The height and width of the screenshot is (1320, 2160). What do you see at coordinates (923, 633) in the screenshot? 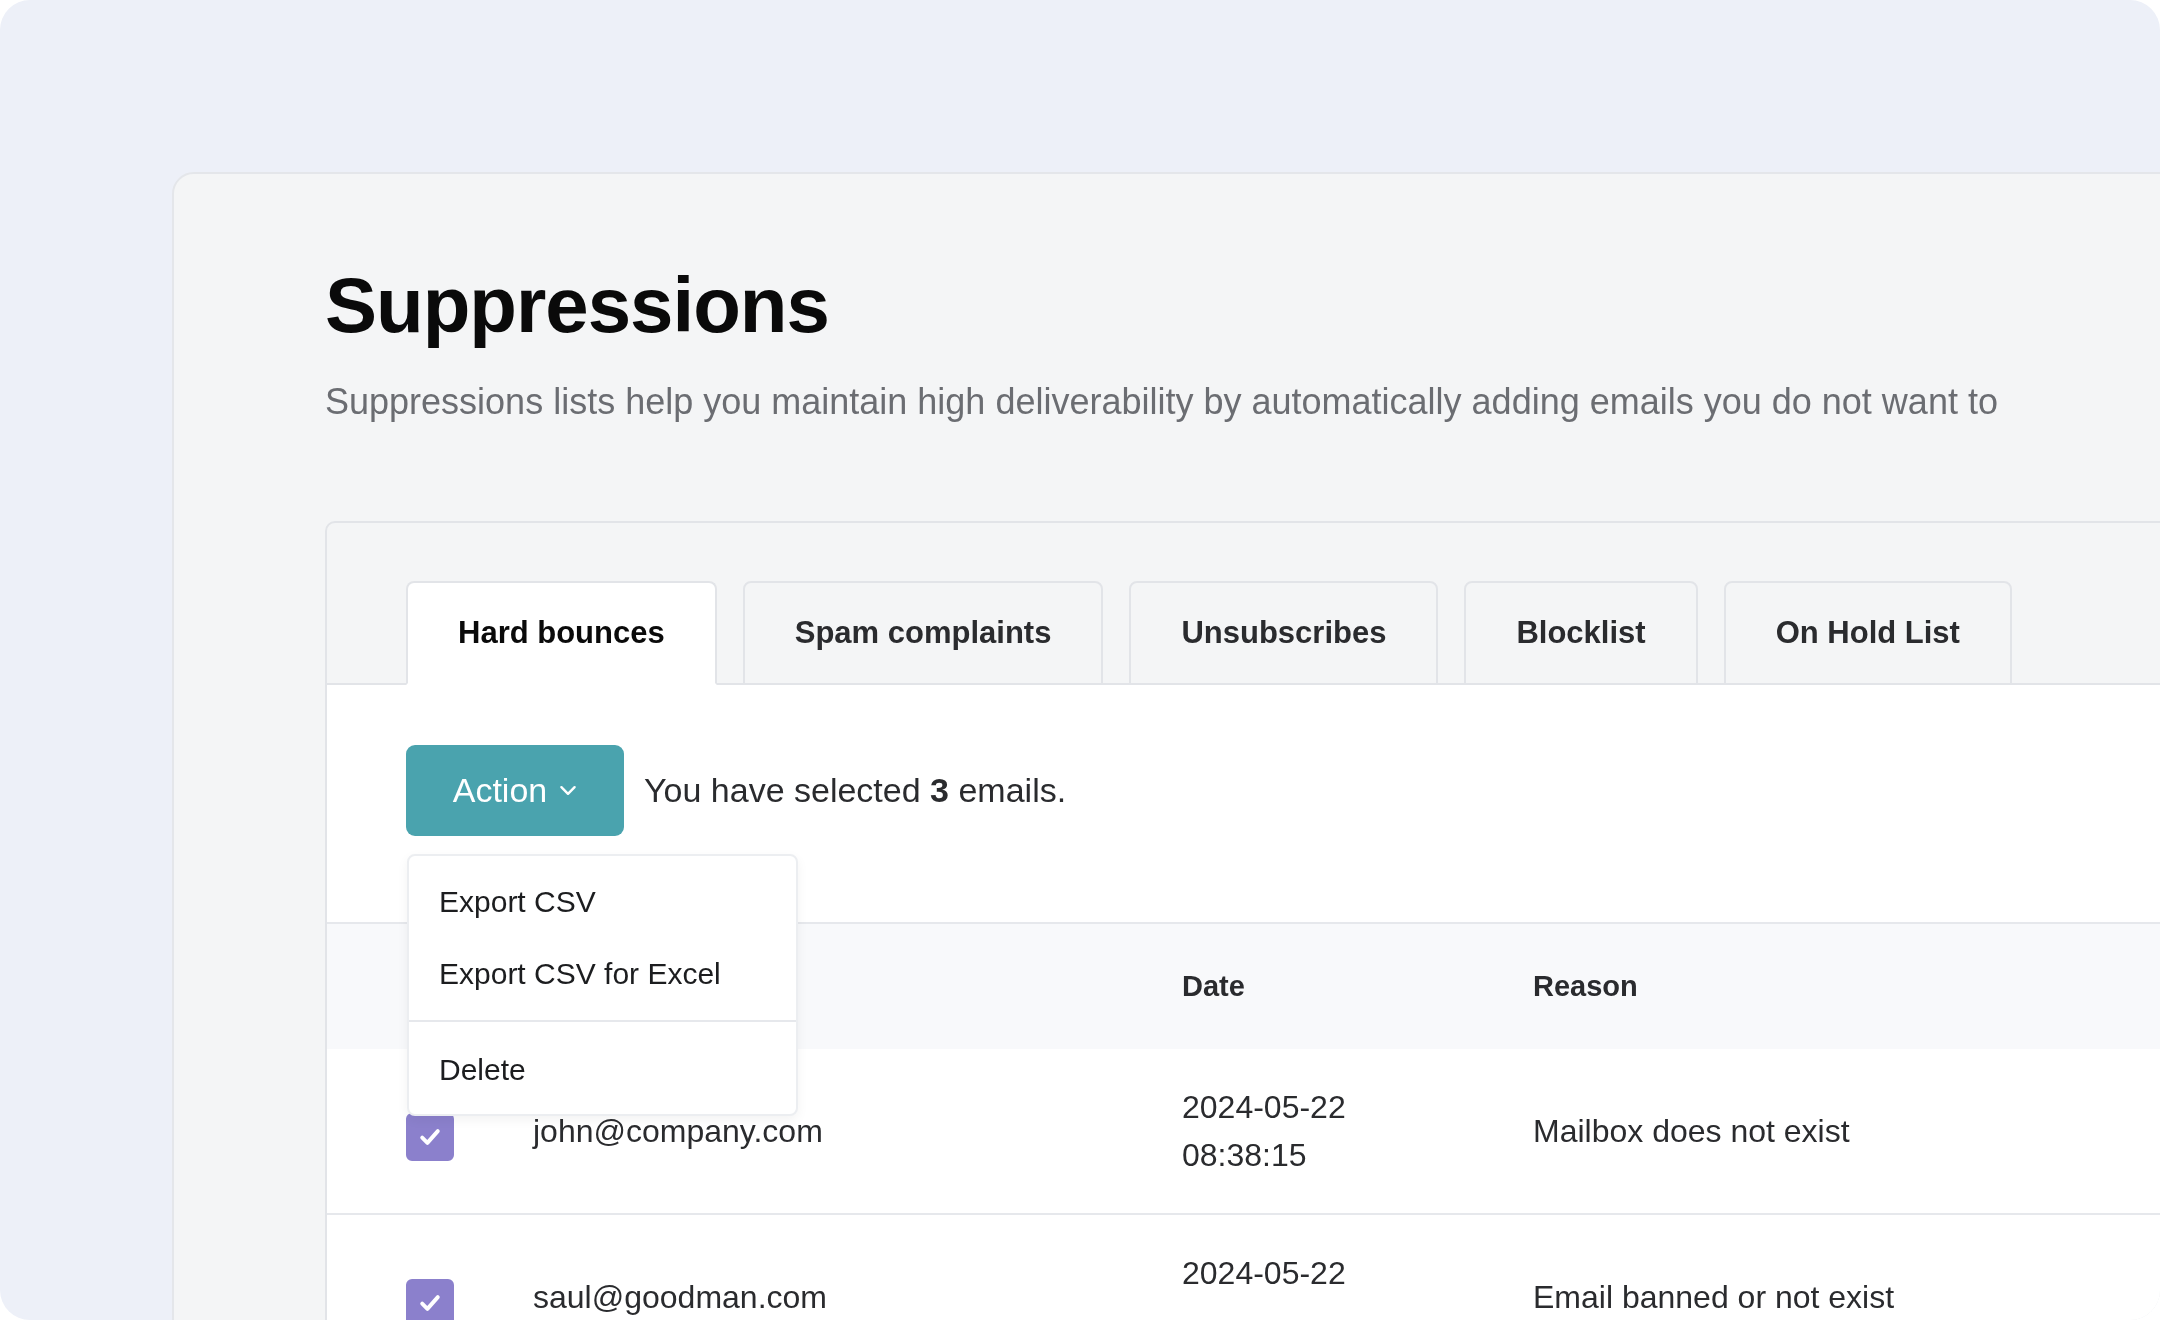
I see `tab: Spam complaints` at bounding box center [923, 633].